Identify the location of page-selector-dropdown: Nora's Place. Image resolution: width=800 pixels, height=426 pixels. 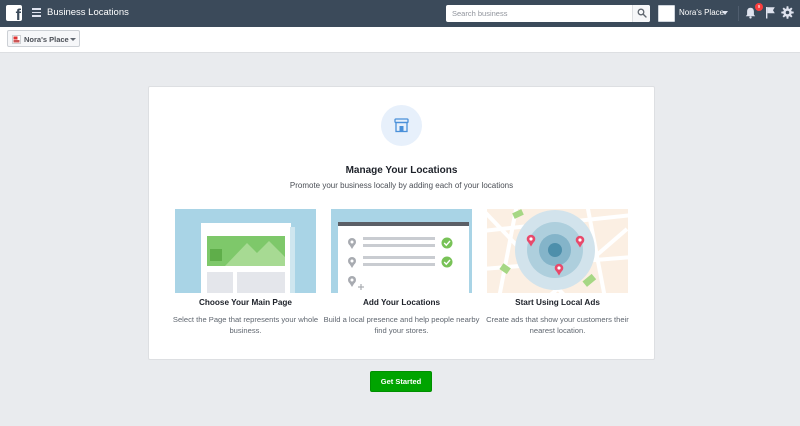
(43, 38).